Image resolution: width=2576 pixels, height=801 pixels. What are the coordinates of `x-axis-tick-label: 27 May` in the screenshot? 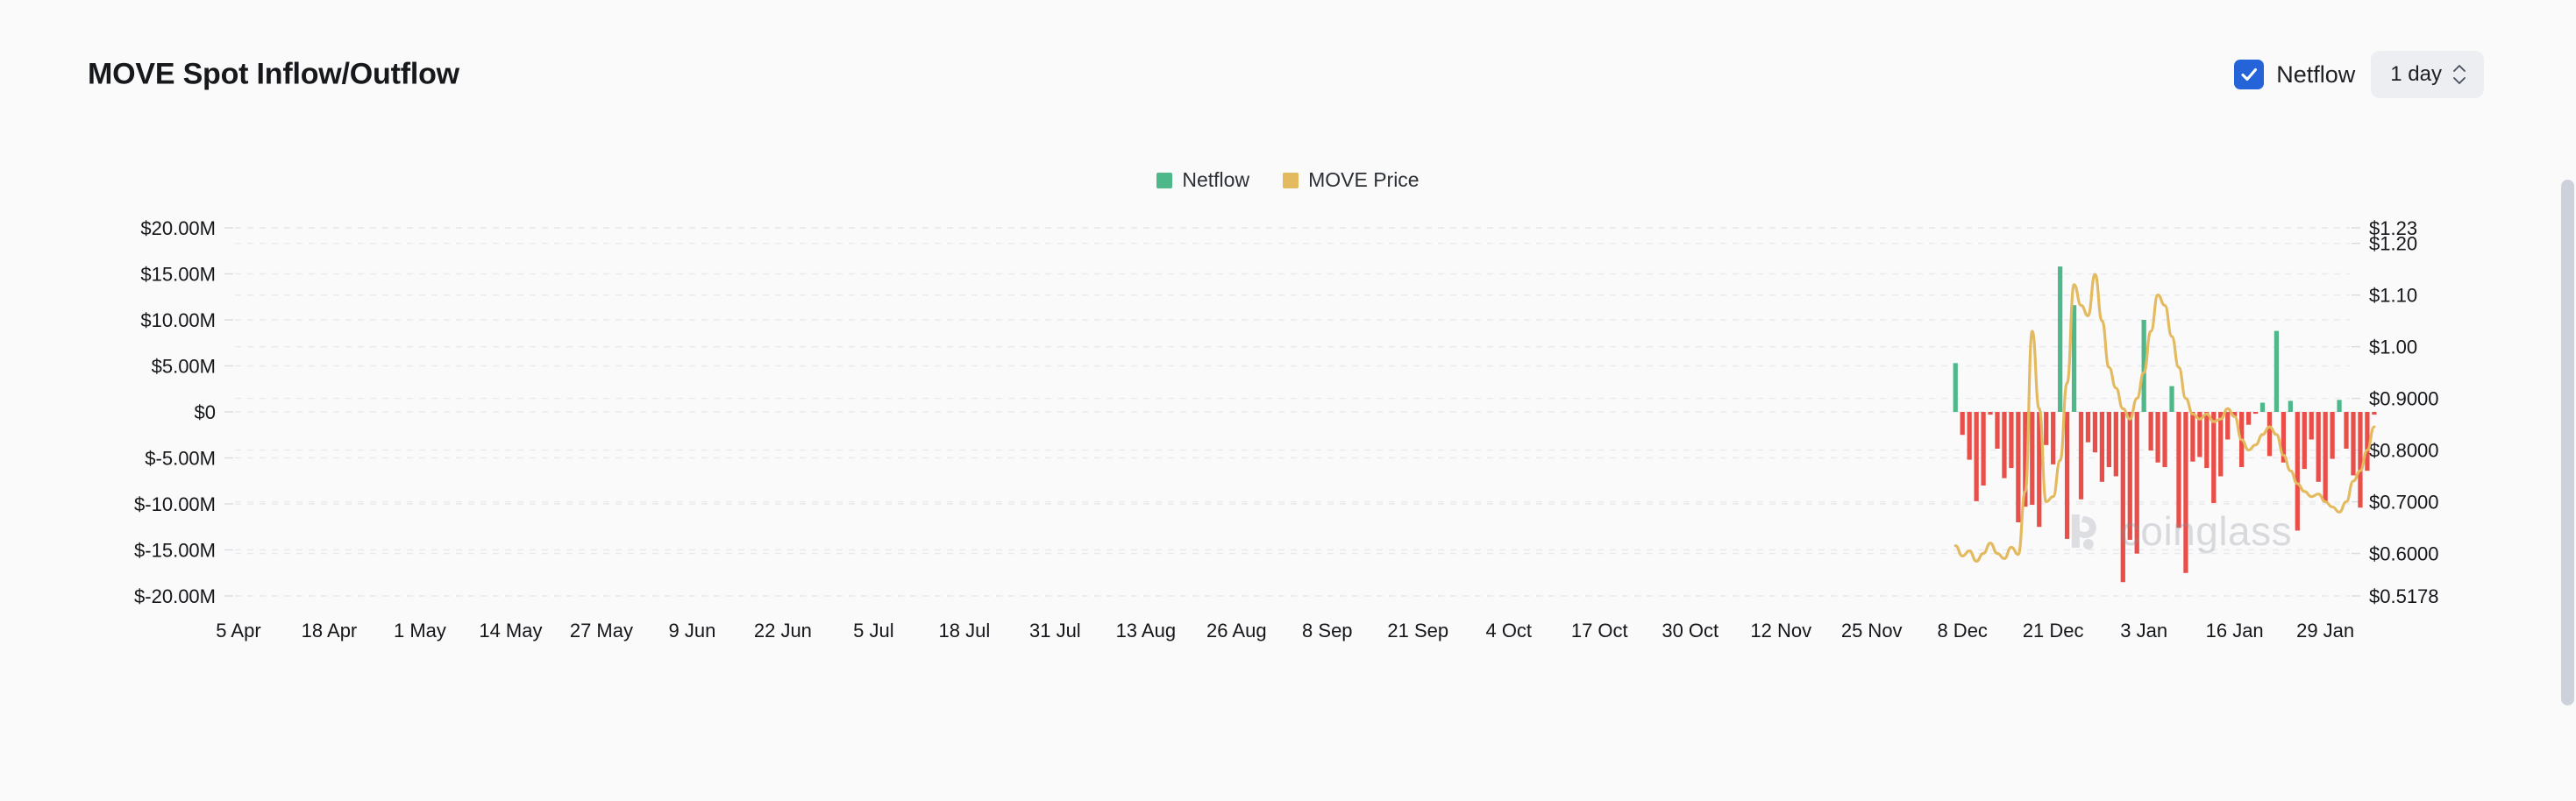 It's located at (601, 631).